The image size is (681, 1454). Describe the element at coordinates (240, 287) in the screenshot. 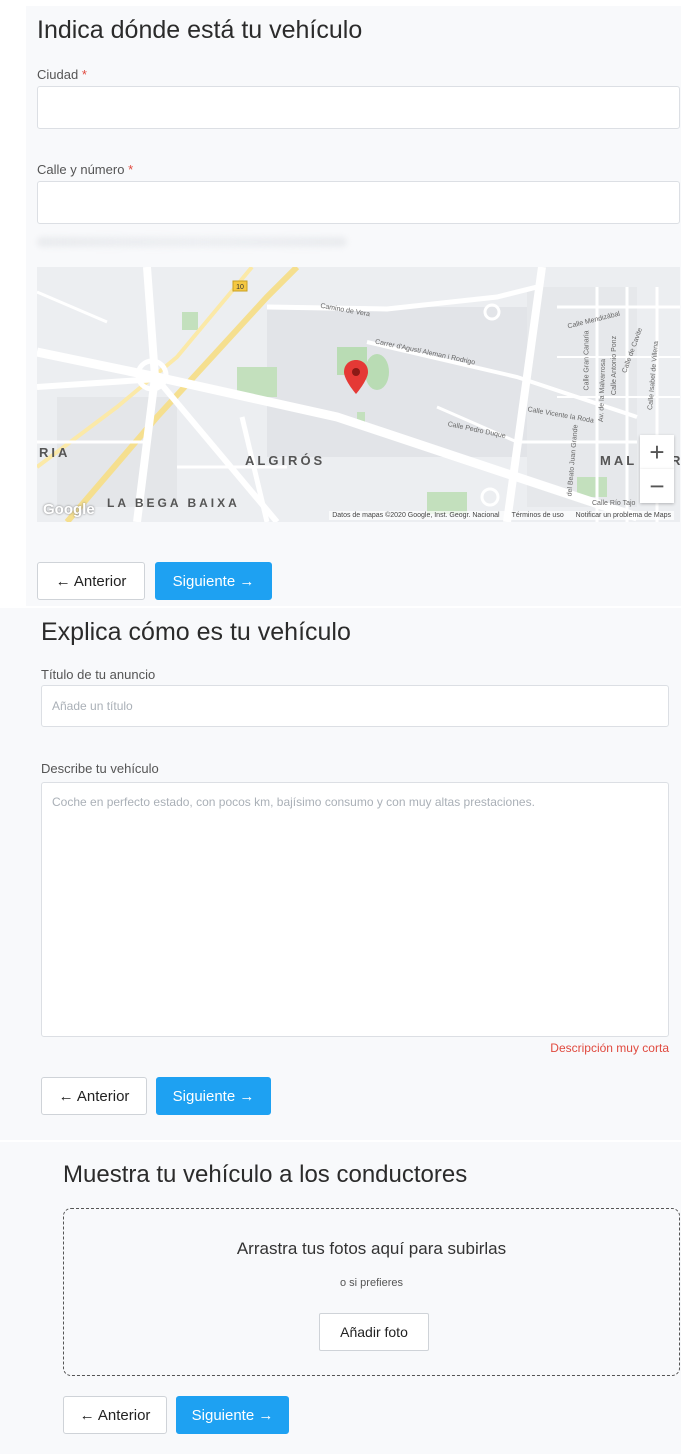

I see `road-shield: 10` at that location.